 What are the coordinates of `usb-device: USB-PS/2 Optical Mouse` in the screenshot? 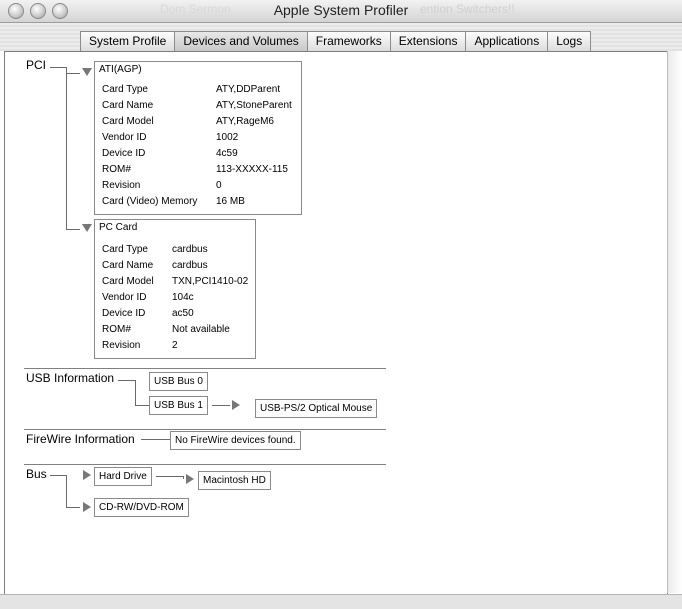 It's located at (316, 408).